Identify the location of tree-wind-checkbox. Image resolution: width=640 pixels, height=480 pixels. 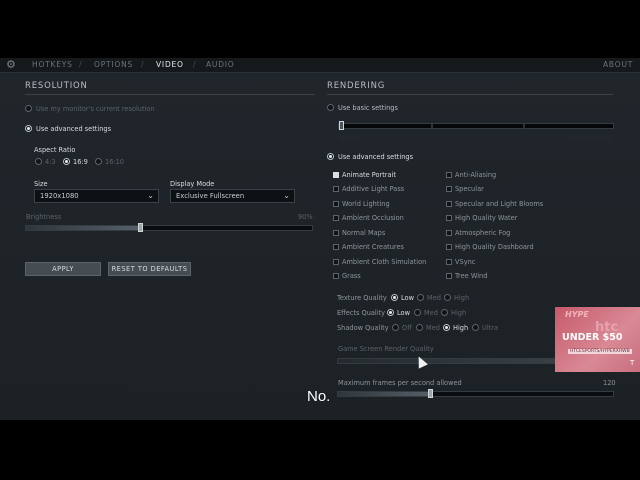
(449, 276).